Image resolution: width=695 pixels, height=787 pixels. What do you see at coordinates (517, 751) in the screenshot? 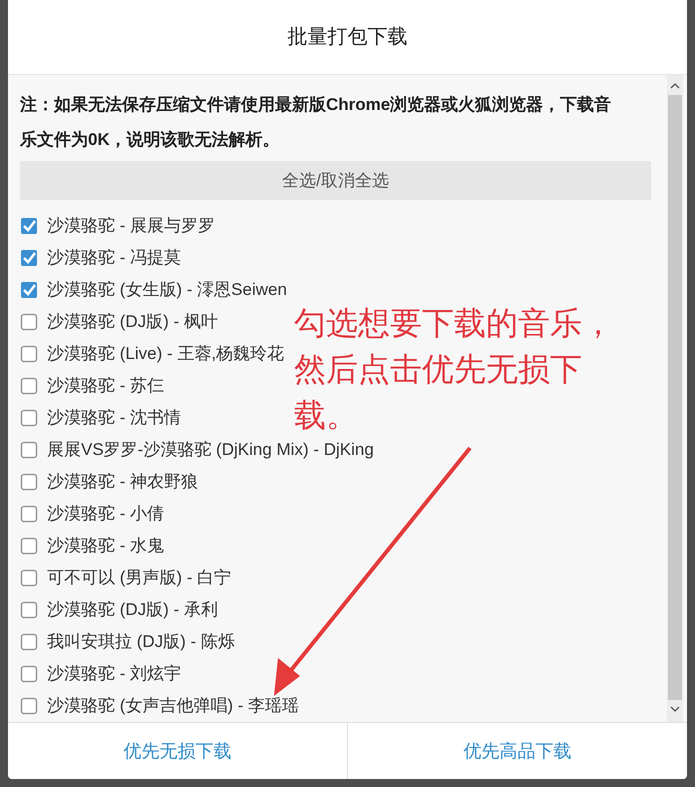
I see `high-quality-download-button: 优先高品下载` at bounding box center [517, 751].